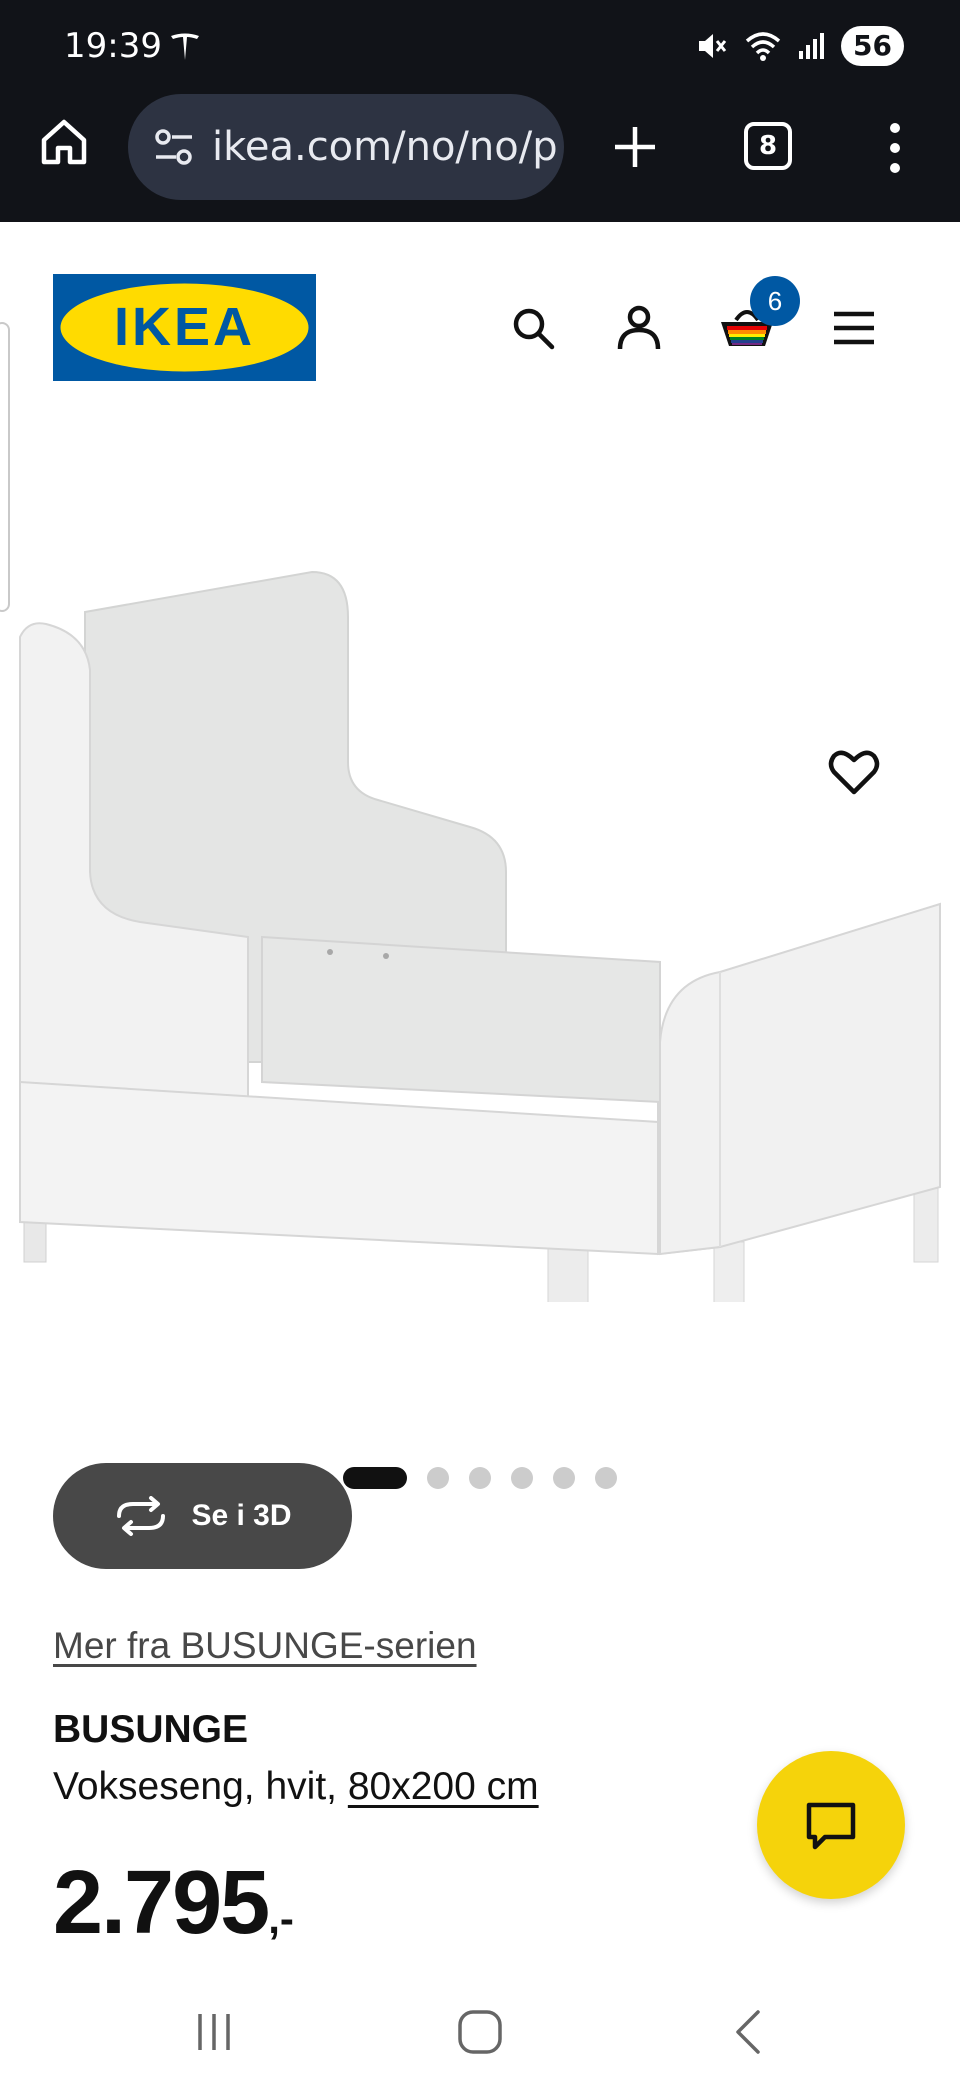 The image size is (960, 2080). What do you see at coordinates (635, 147) in the screenshot?
I see `plus-icon` at bounding box center [635, 147].